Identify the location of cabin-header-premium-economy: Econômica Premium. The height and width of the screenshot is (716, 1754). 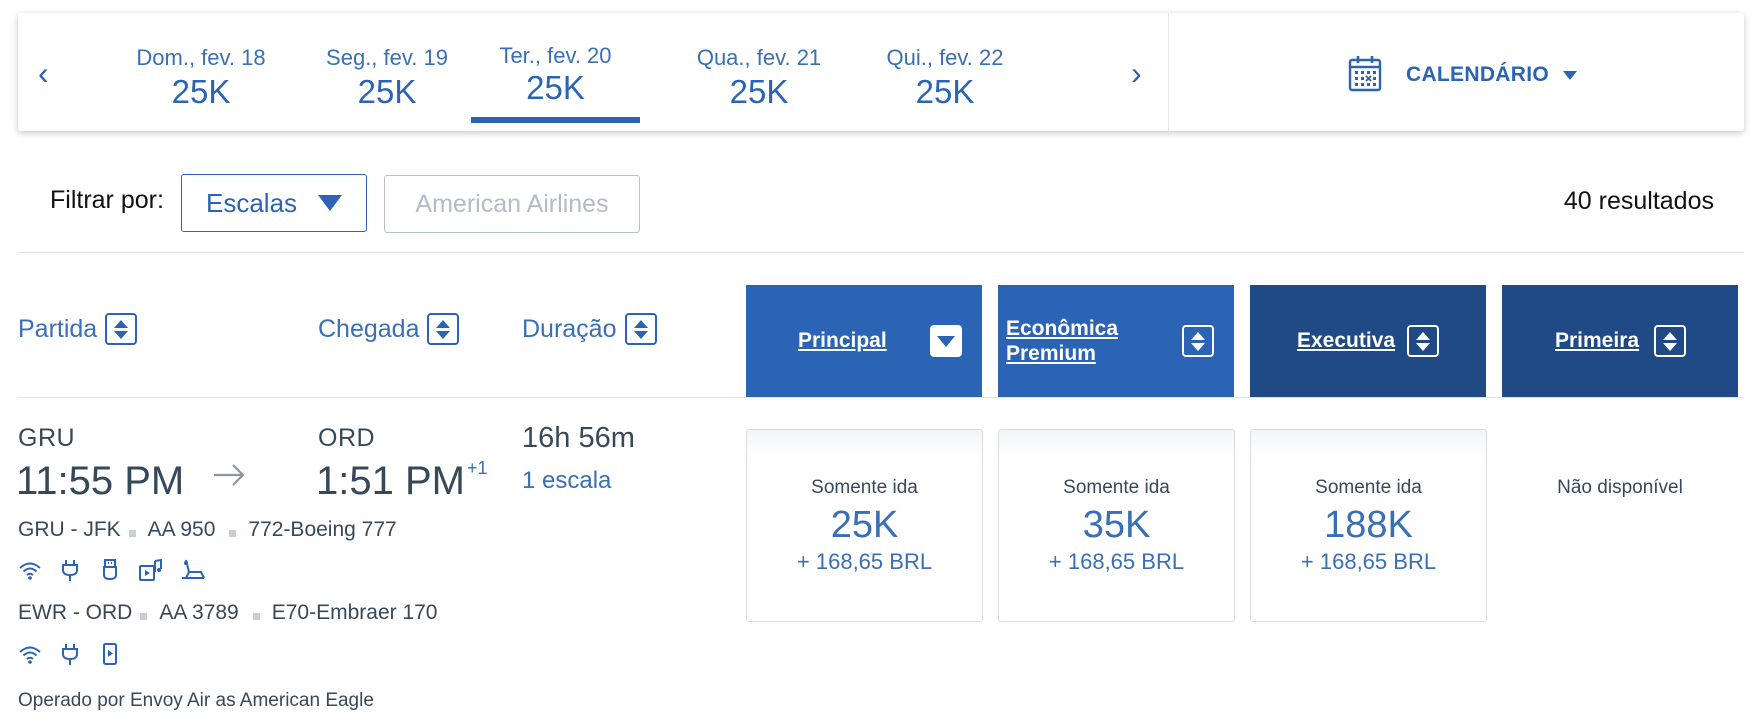
(1116, 341).